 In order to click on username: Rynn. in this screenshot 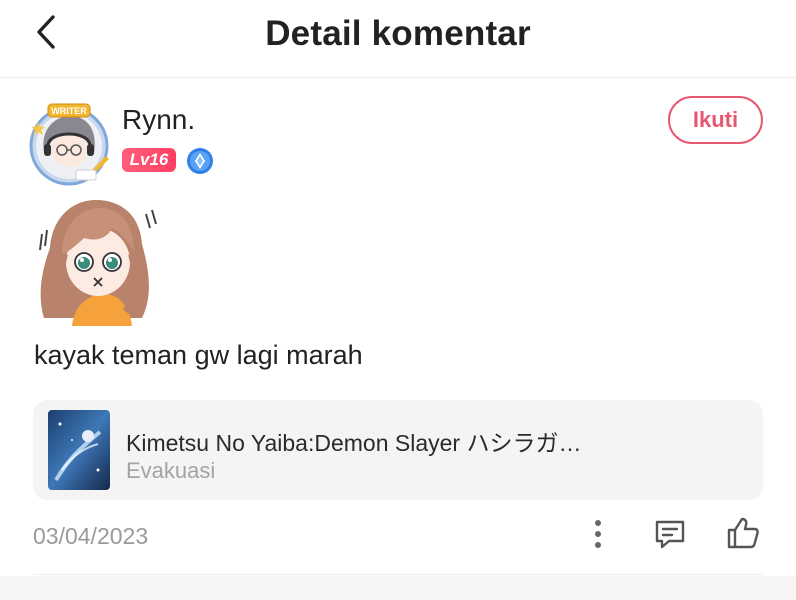, I will do `click(158, 120)`.